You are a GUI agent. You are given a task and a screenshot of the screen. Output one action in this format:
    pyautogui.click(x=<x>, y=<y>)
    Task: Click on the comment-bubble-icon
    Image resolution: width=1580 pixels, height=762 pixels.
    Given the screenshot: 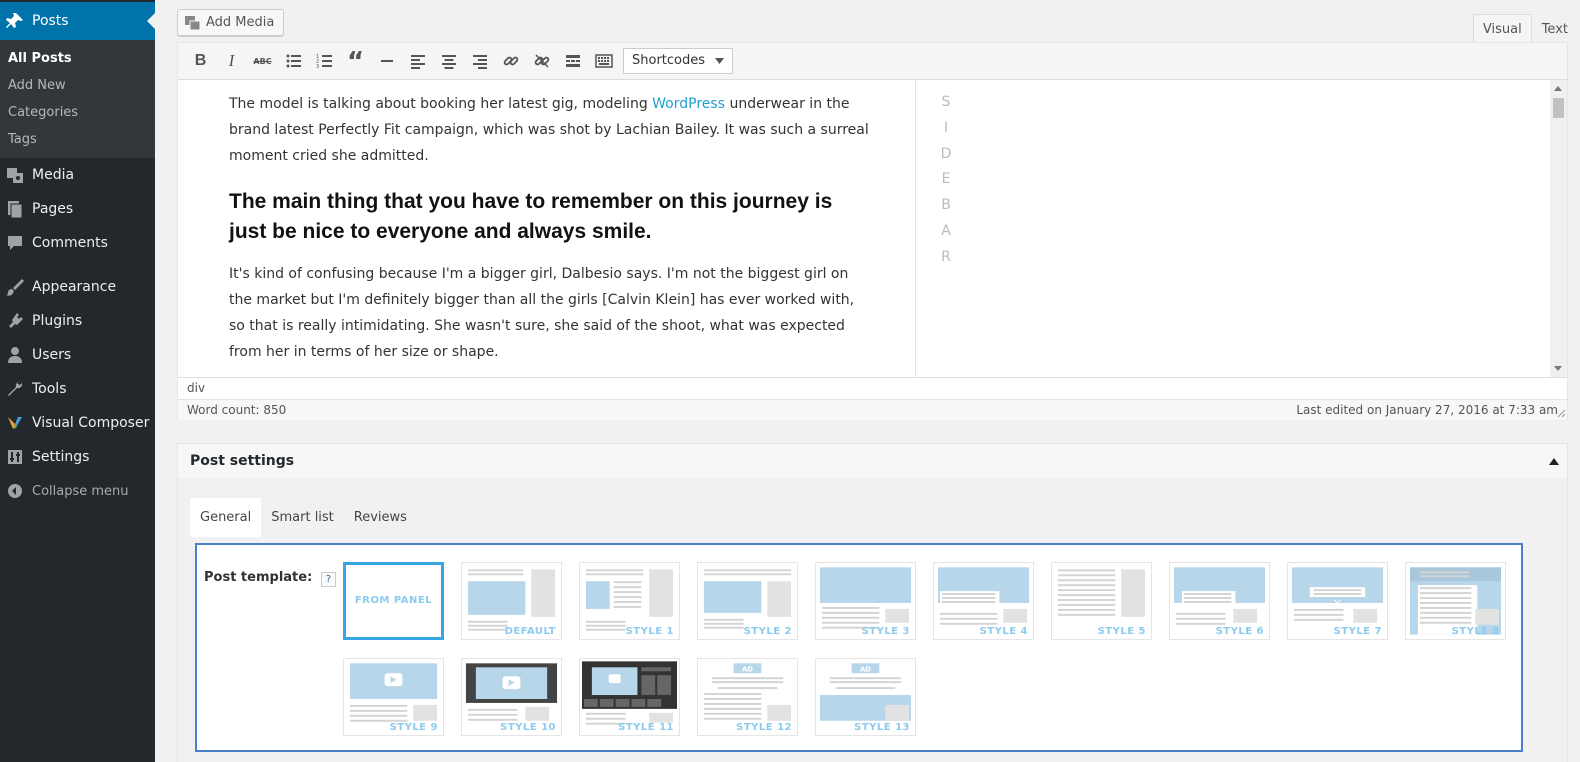 What is the action you would take?
    pyautogui.click(x=15, y=243)
    